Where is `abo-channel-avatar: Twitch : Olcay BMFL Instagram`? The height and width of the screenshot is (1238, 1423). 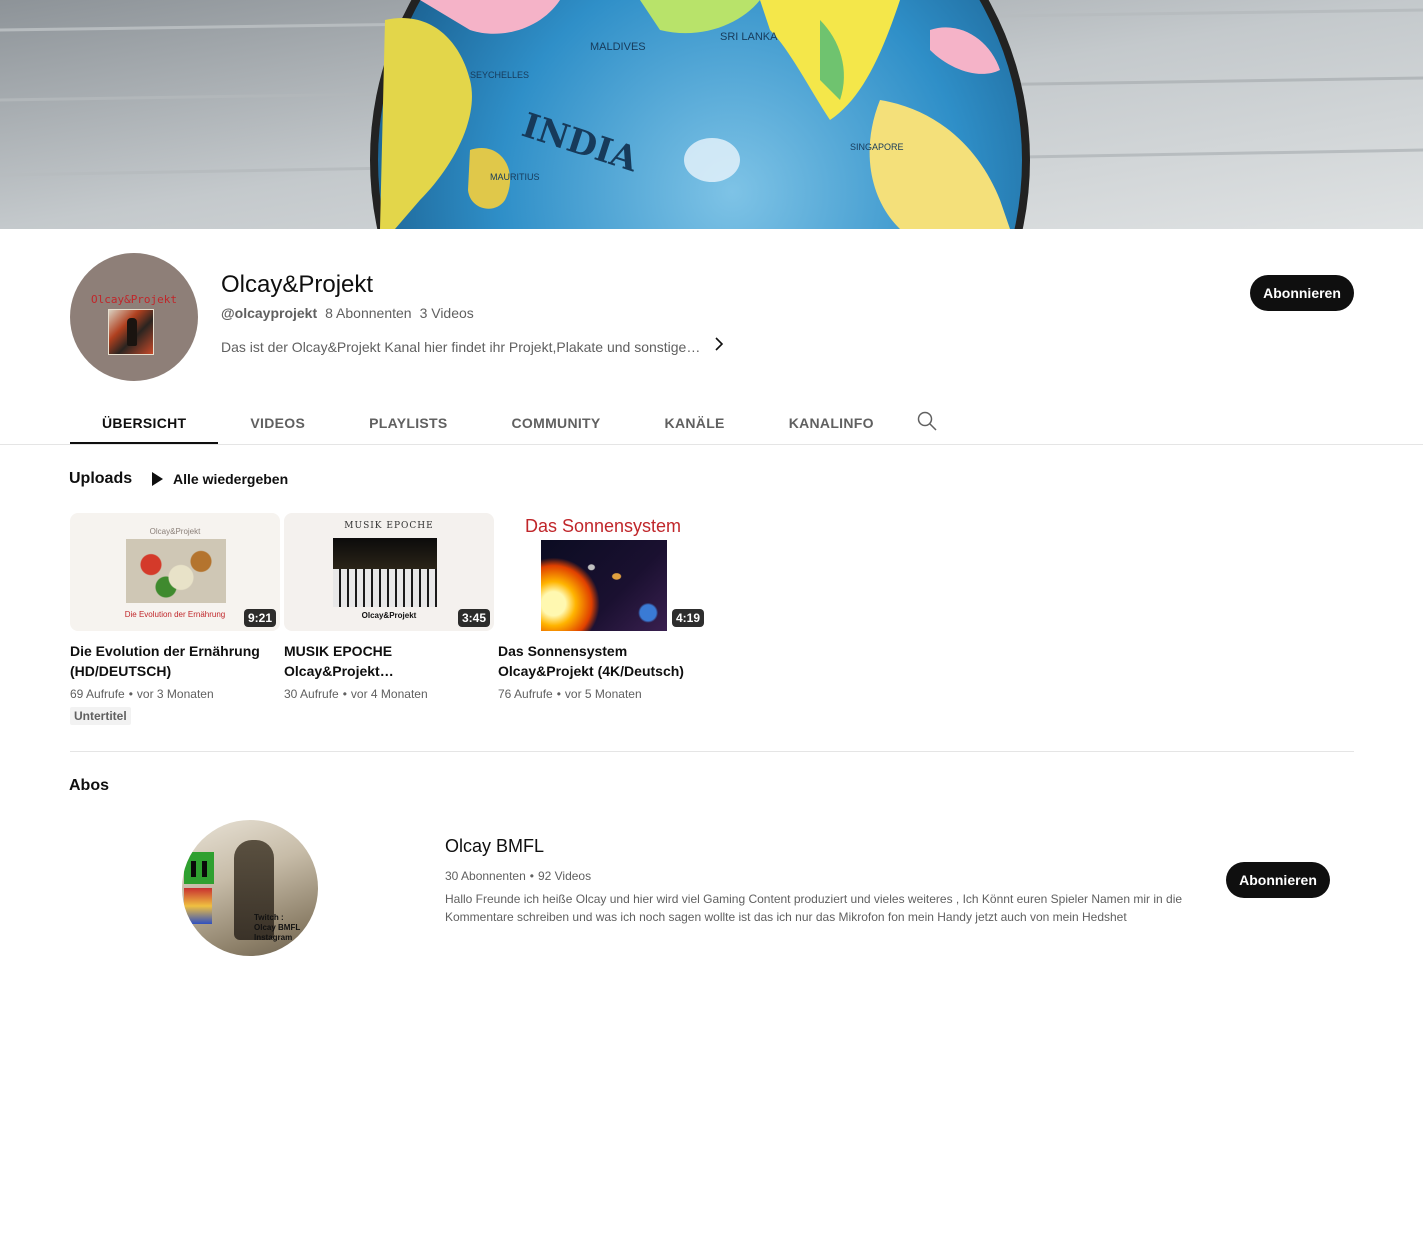
abo-channel-avatar: Twitch : Olcay BMFL Instagram is located at coordinates (250, 888).